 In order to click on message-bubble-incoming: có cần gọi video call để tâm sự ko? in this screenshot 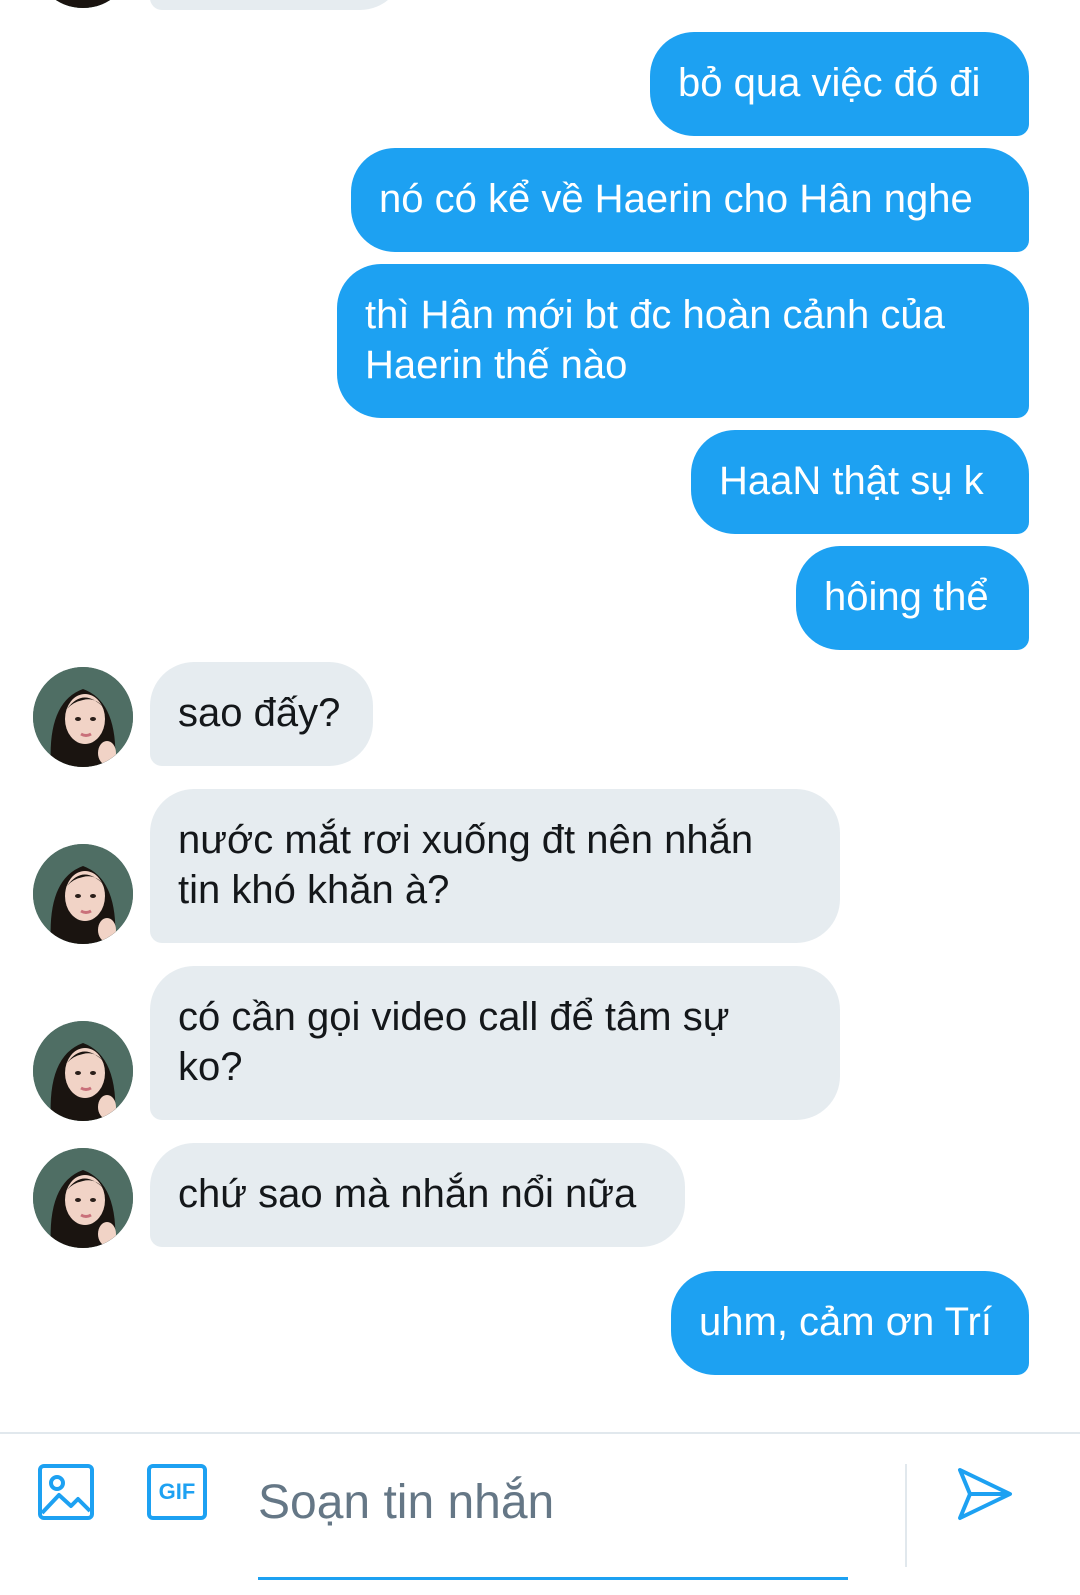, I will do `click(495, 1043)`.